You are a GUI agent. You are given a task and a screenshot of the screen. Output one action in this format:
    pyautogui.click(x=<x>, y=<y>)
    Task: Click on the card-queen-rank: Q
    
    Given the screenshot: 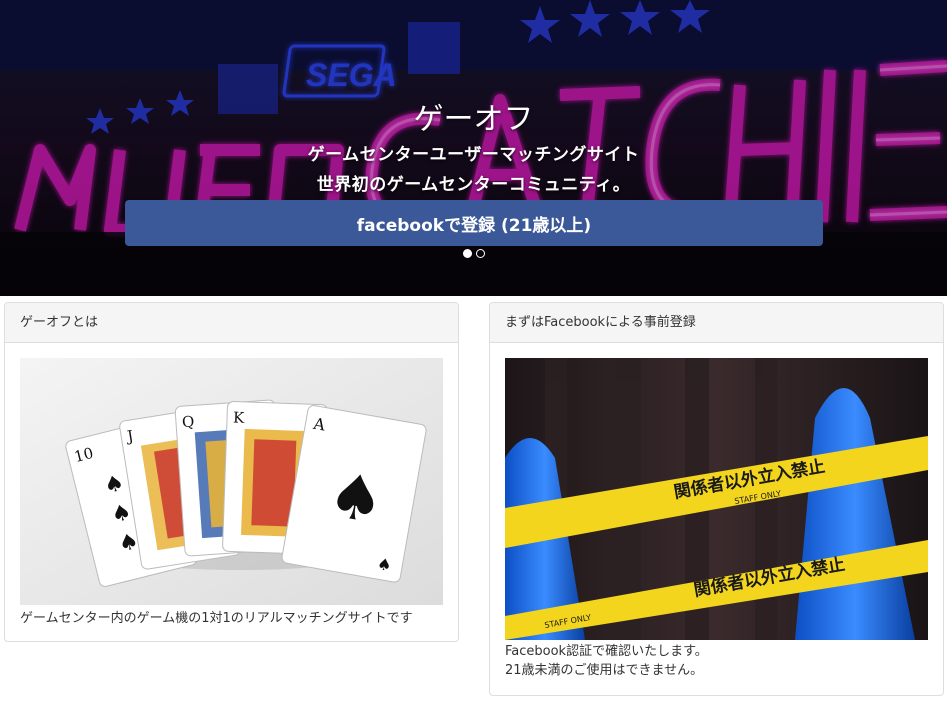 What is the action you would take?
    pyautogui.click(x=188, y=421)
    